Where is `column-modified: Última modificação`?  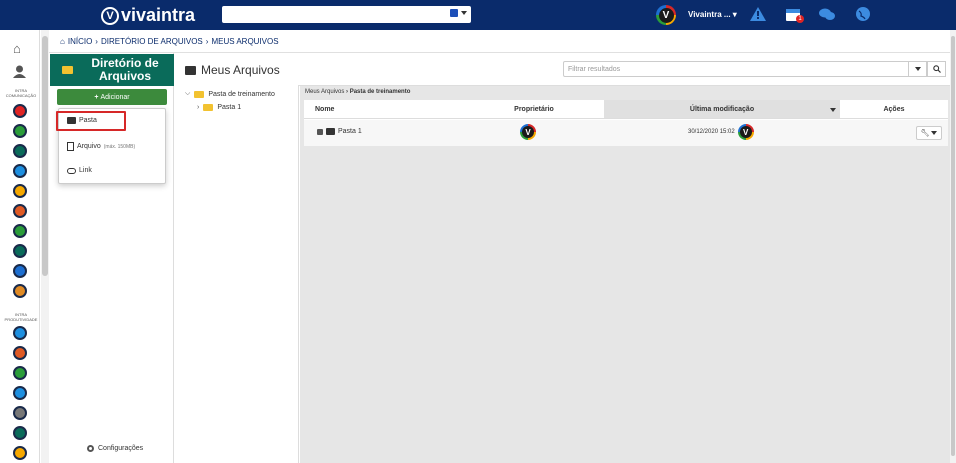 column-modified: Última modificação is located at coordinates (722, 109).